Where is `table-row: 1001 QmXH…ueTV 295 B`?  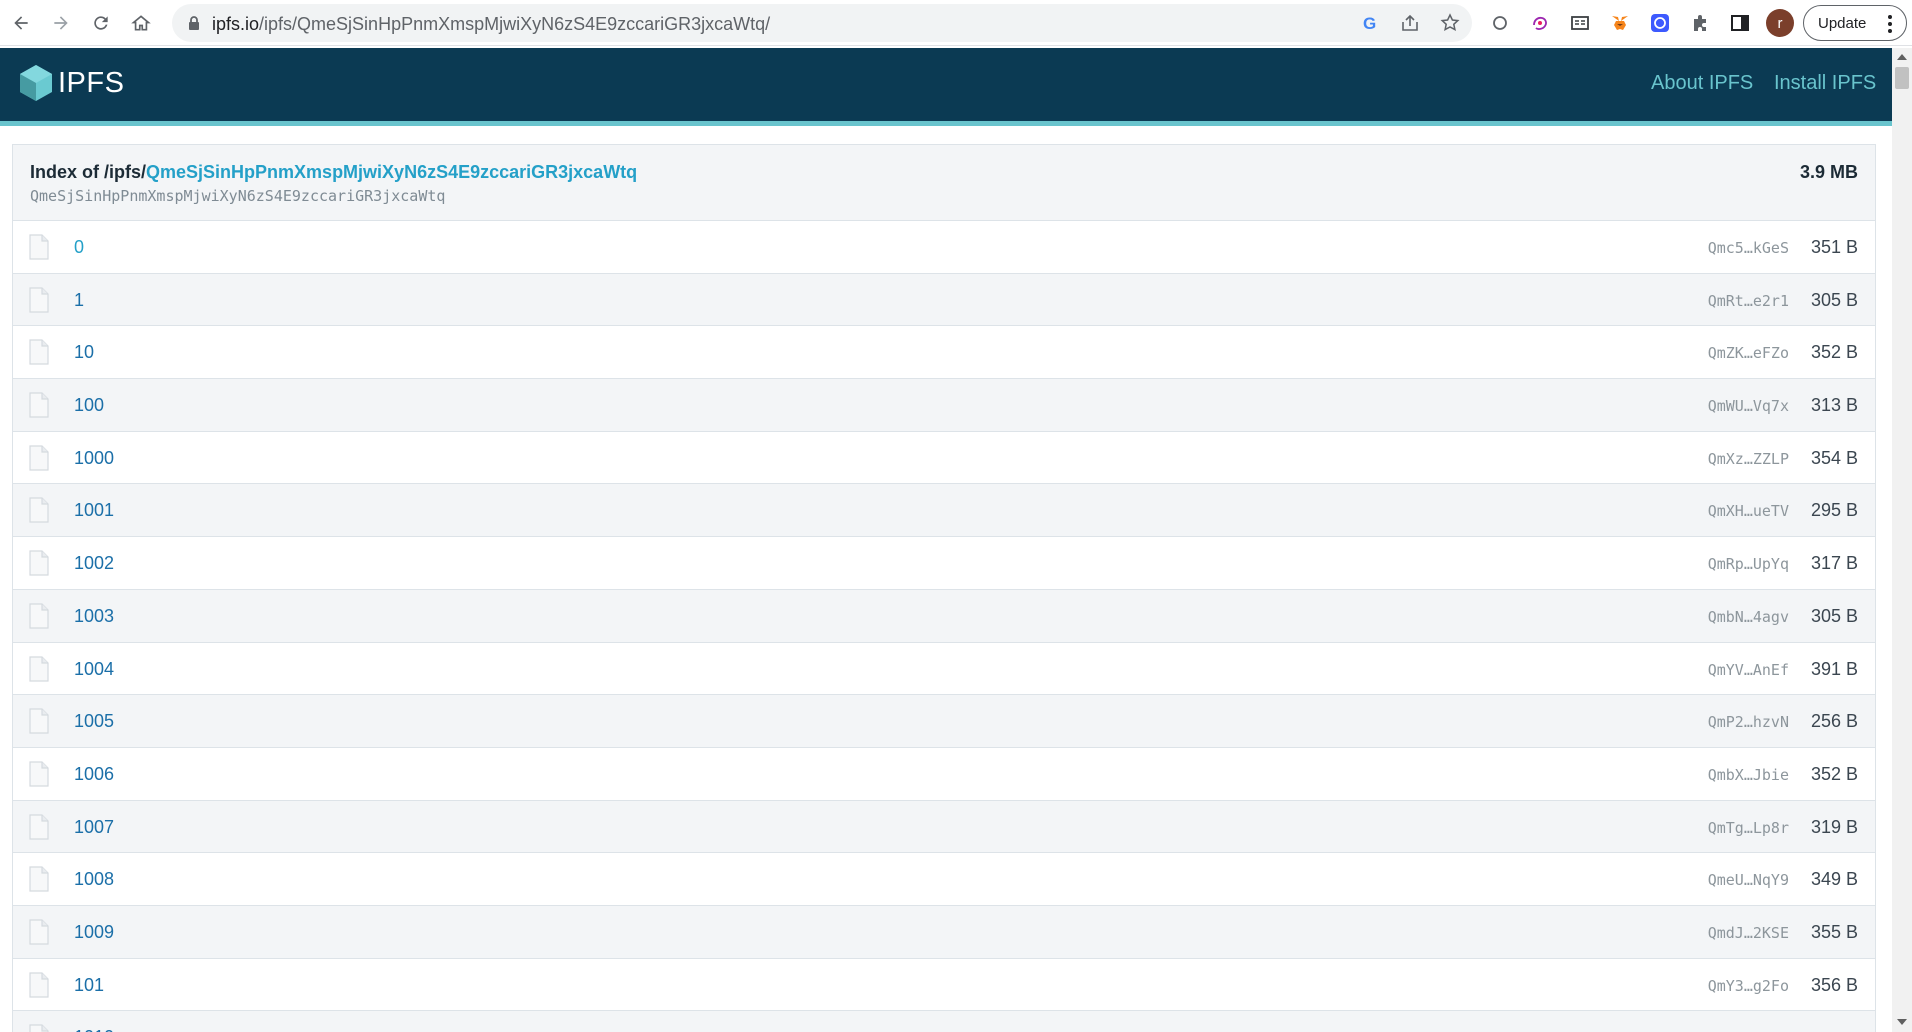 table-row: 1001 QmXH…ueTV 295 B is located at coordinates (944, 511).